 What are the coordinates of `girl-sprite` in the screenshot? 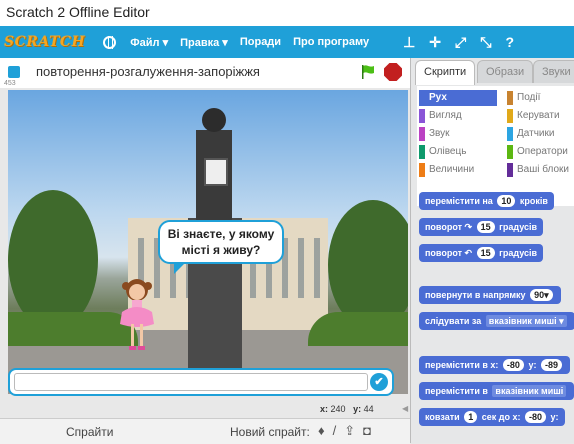 It's located at (137, 316).